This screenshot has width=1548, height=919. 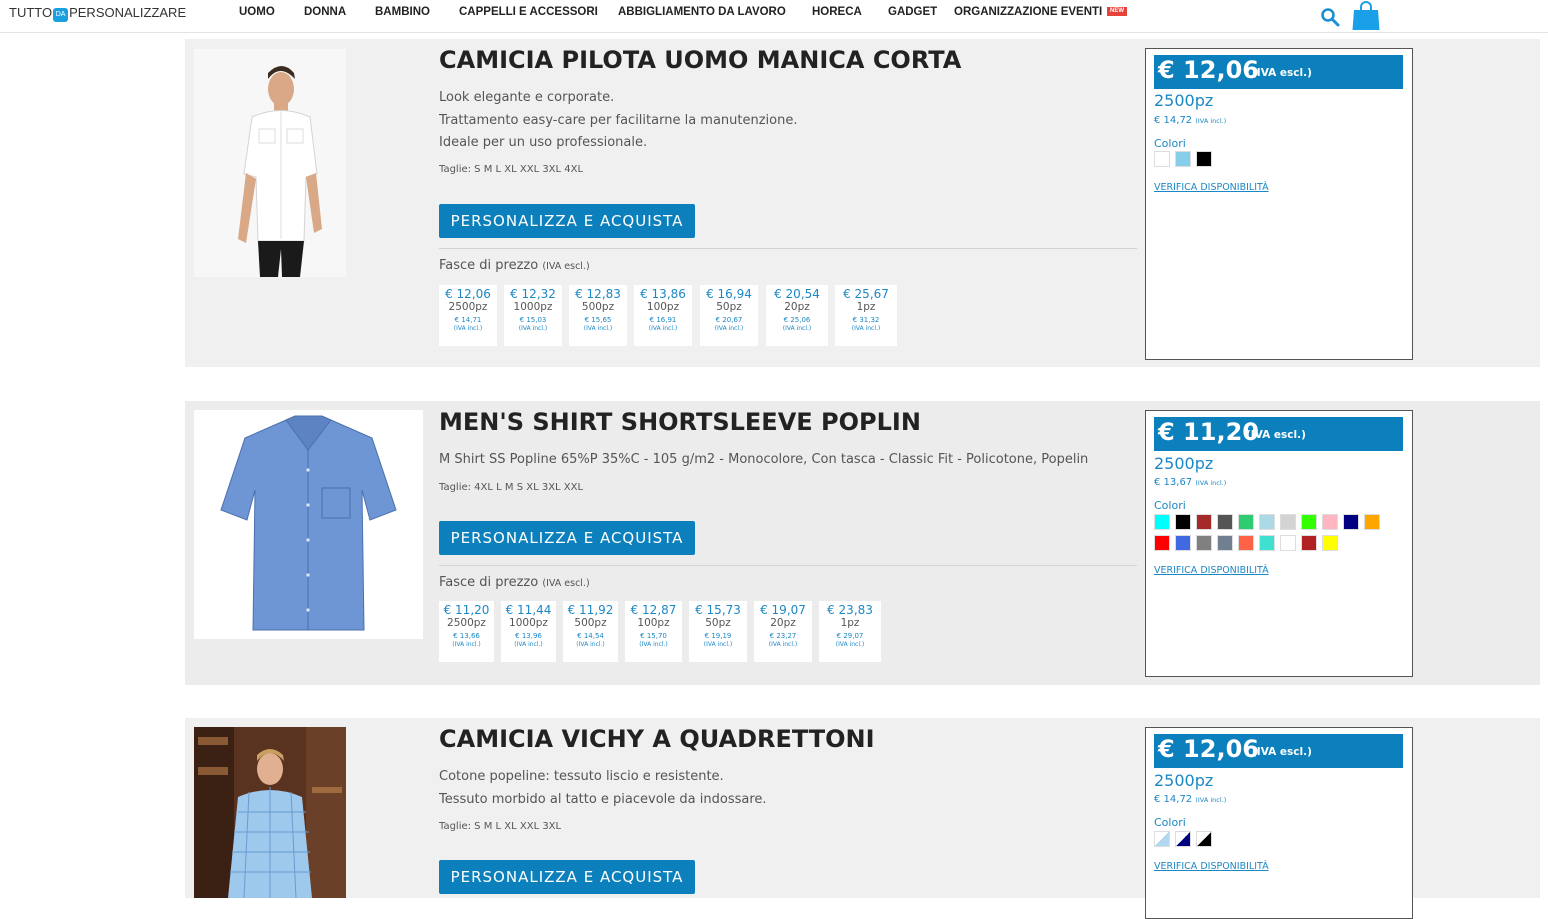 What do you see at coordinates (912, 12) in the screenshot?
I see `nav-item-gadget: GADGET` at bounding box center [912, 12].